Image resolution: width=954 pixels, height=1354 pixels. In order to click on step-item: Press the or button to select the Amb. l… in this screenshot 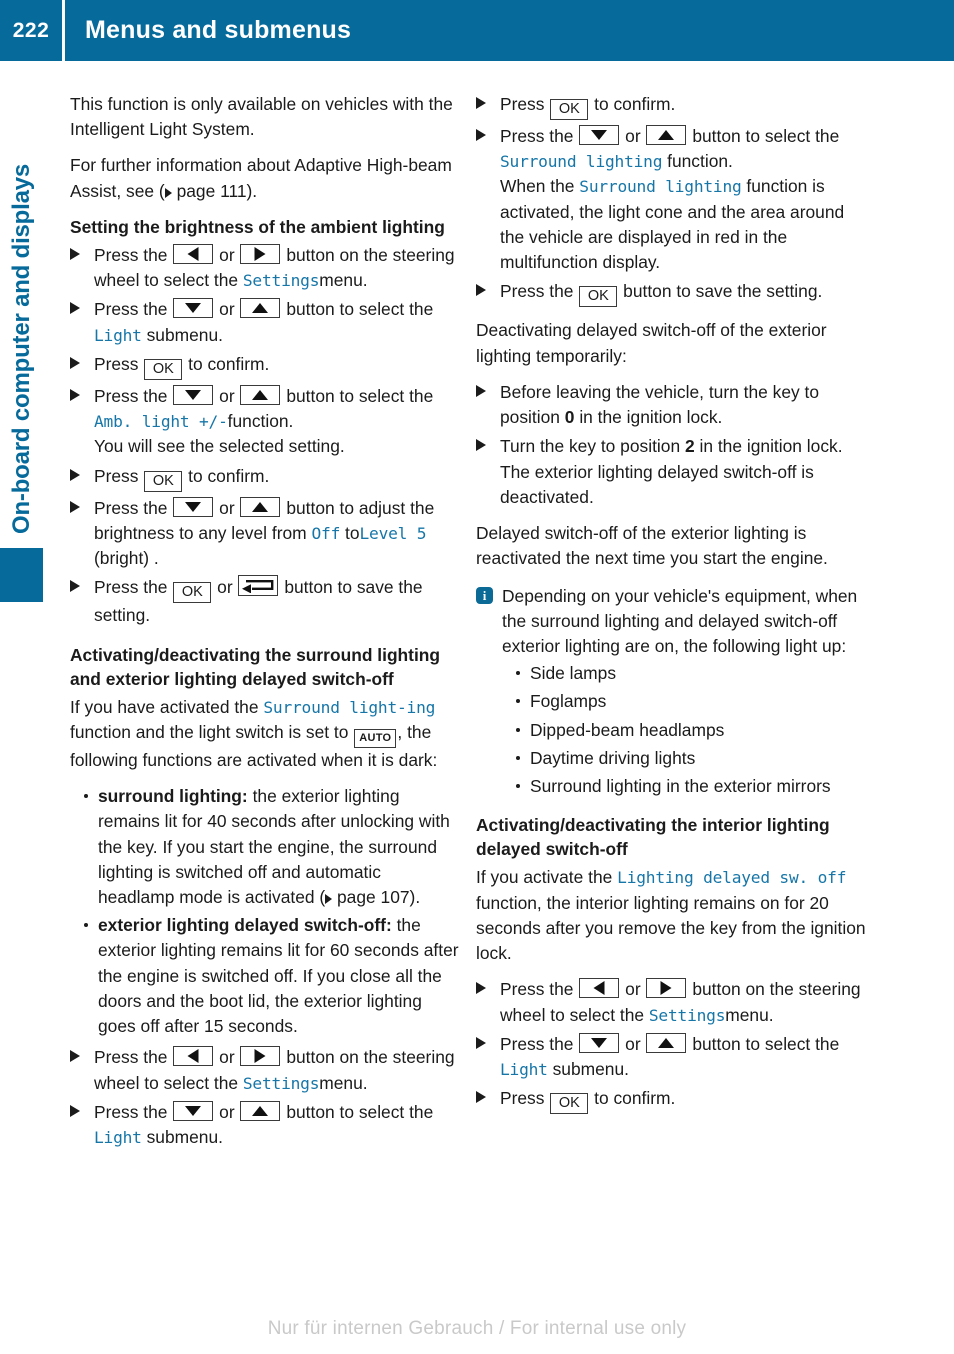, I will do `click(266, 422)`.